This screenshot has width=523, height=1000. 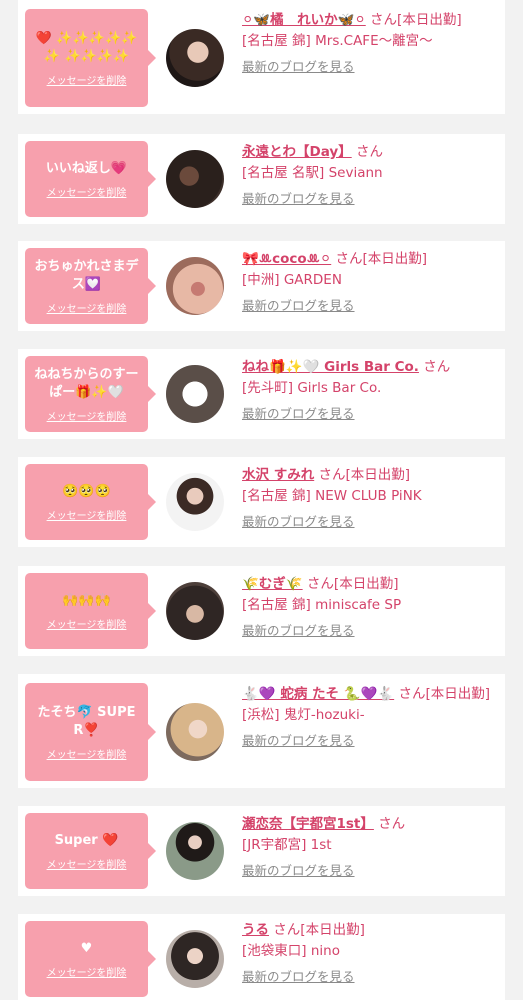 What do you see at coordinates (286, 259) in the screenshot?
I see `cast-name-link: 🎀ꔛcocoꔛ⚪︎` at bounding box center [286, 259].